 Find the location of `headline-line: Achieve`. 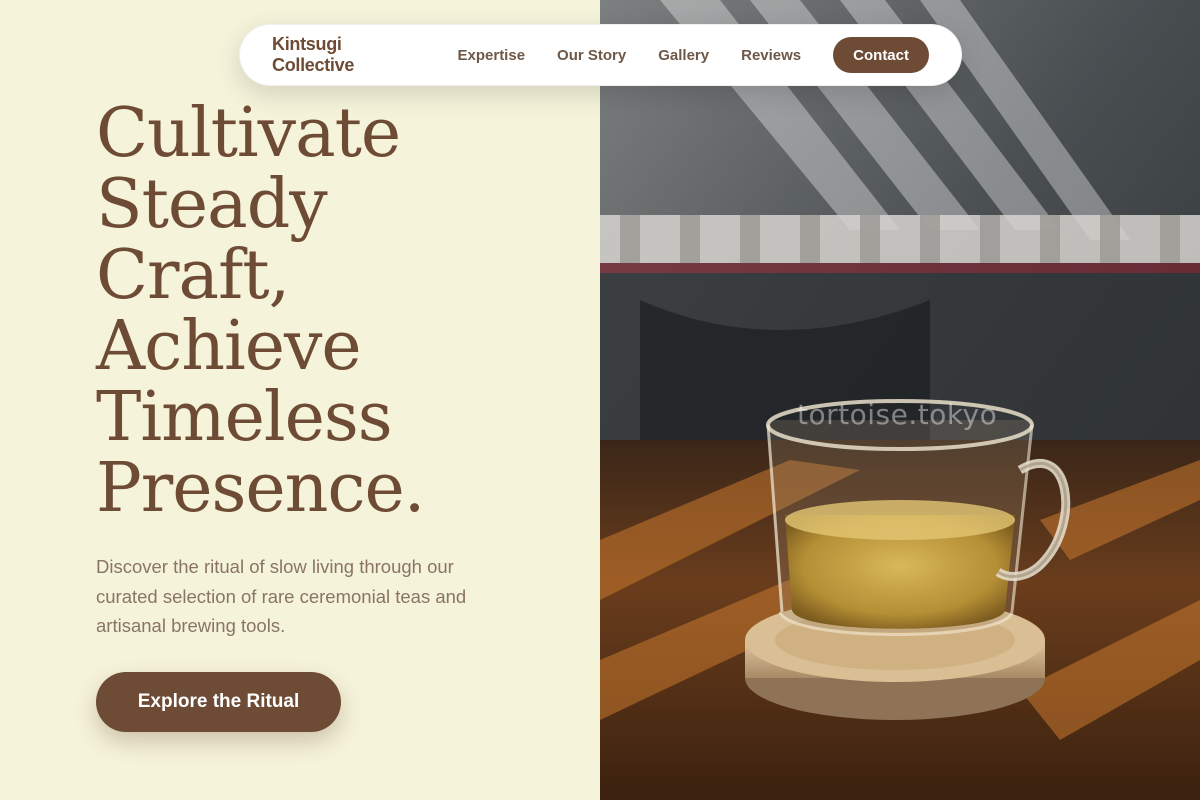

headline-line: Achieve is located at coordinates (229, 346).